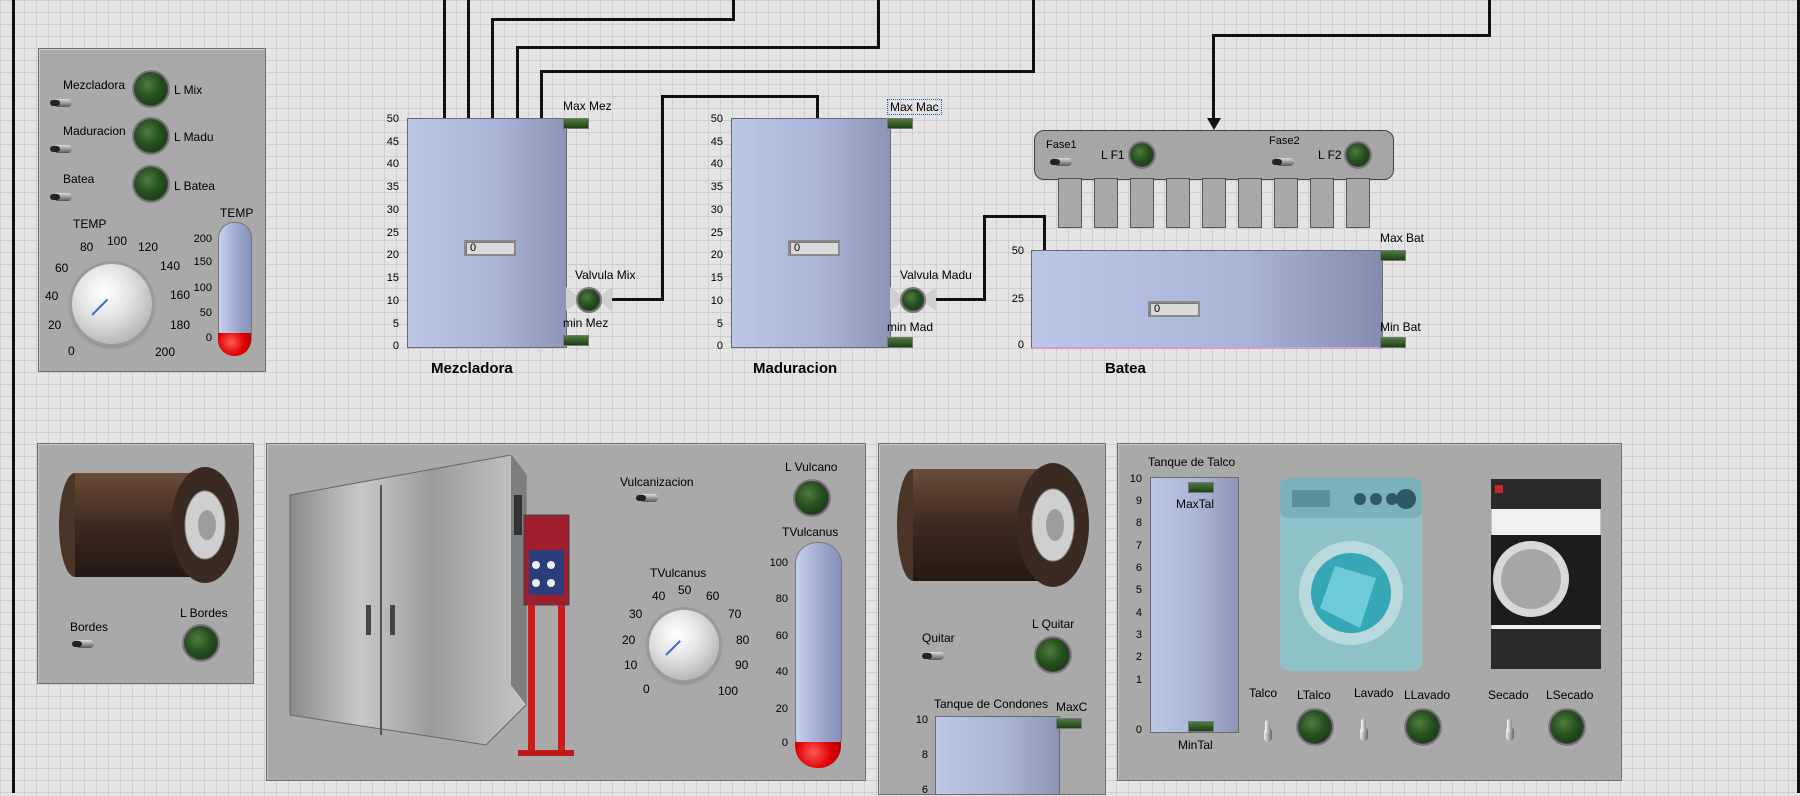 The height and width of the screenshot is (796, 1800). Describe the element at coordinates (1061, 162) in the screenshot. I see `switch-fase1` at that location.